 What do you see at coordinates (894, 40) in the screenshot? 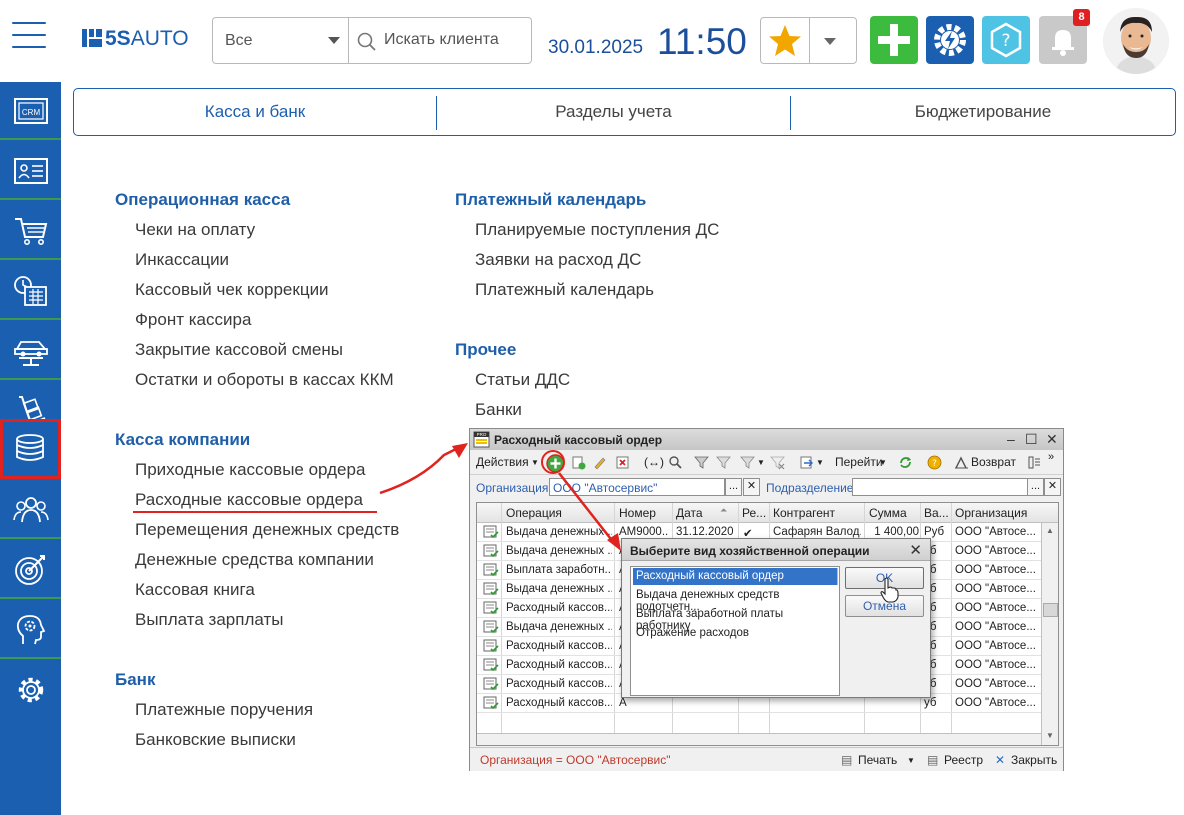
I see `add-button` at bounding box center [894, 40].